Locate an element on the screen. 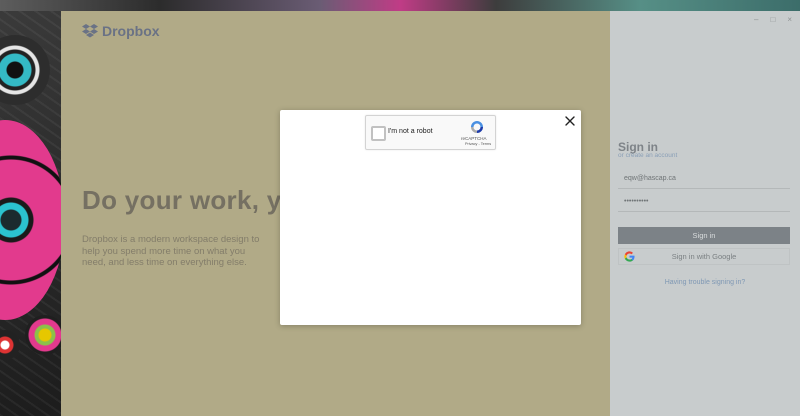  dropbox-logo: Dropbox is located at coordinates (121, 31).